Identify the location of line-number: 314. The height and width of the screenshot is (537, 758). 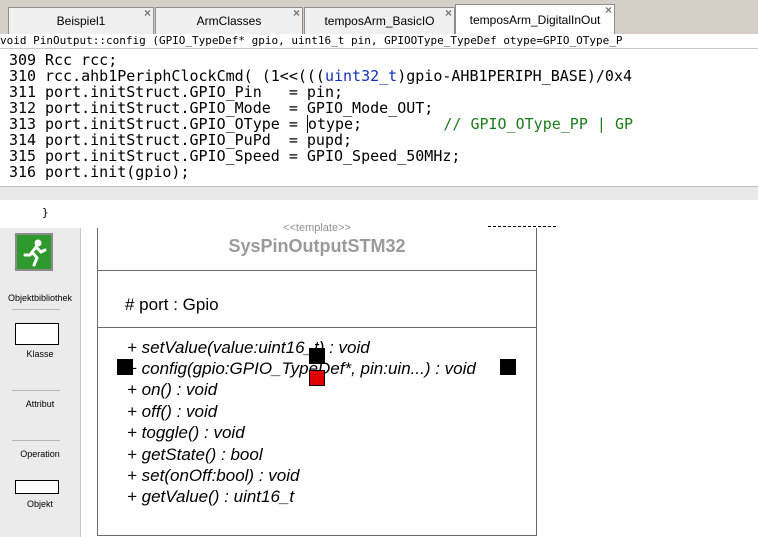
(23, 140).